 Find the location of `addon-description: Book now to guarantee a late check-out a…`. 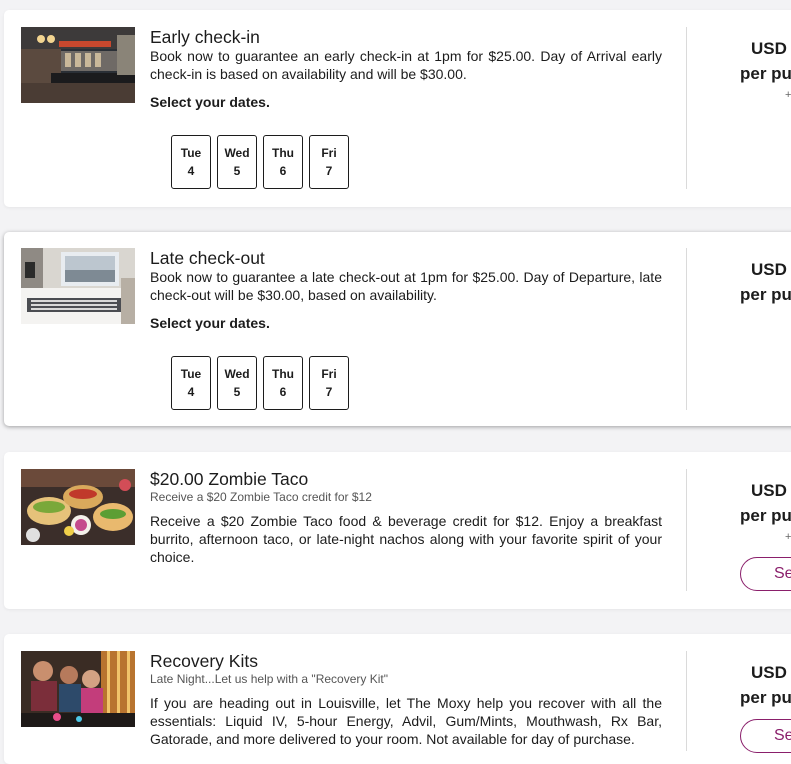

addon-description: Book now to guarantee a late check-out a… is located at coordinates (406, 286).